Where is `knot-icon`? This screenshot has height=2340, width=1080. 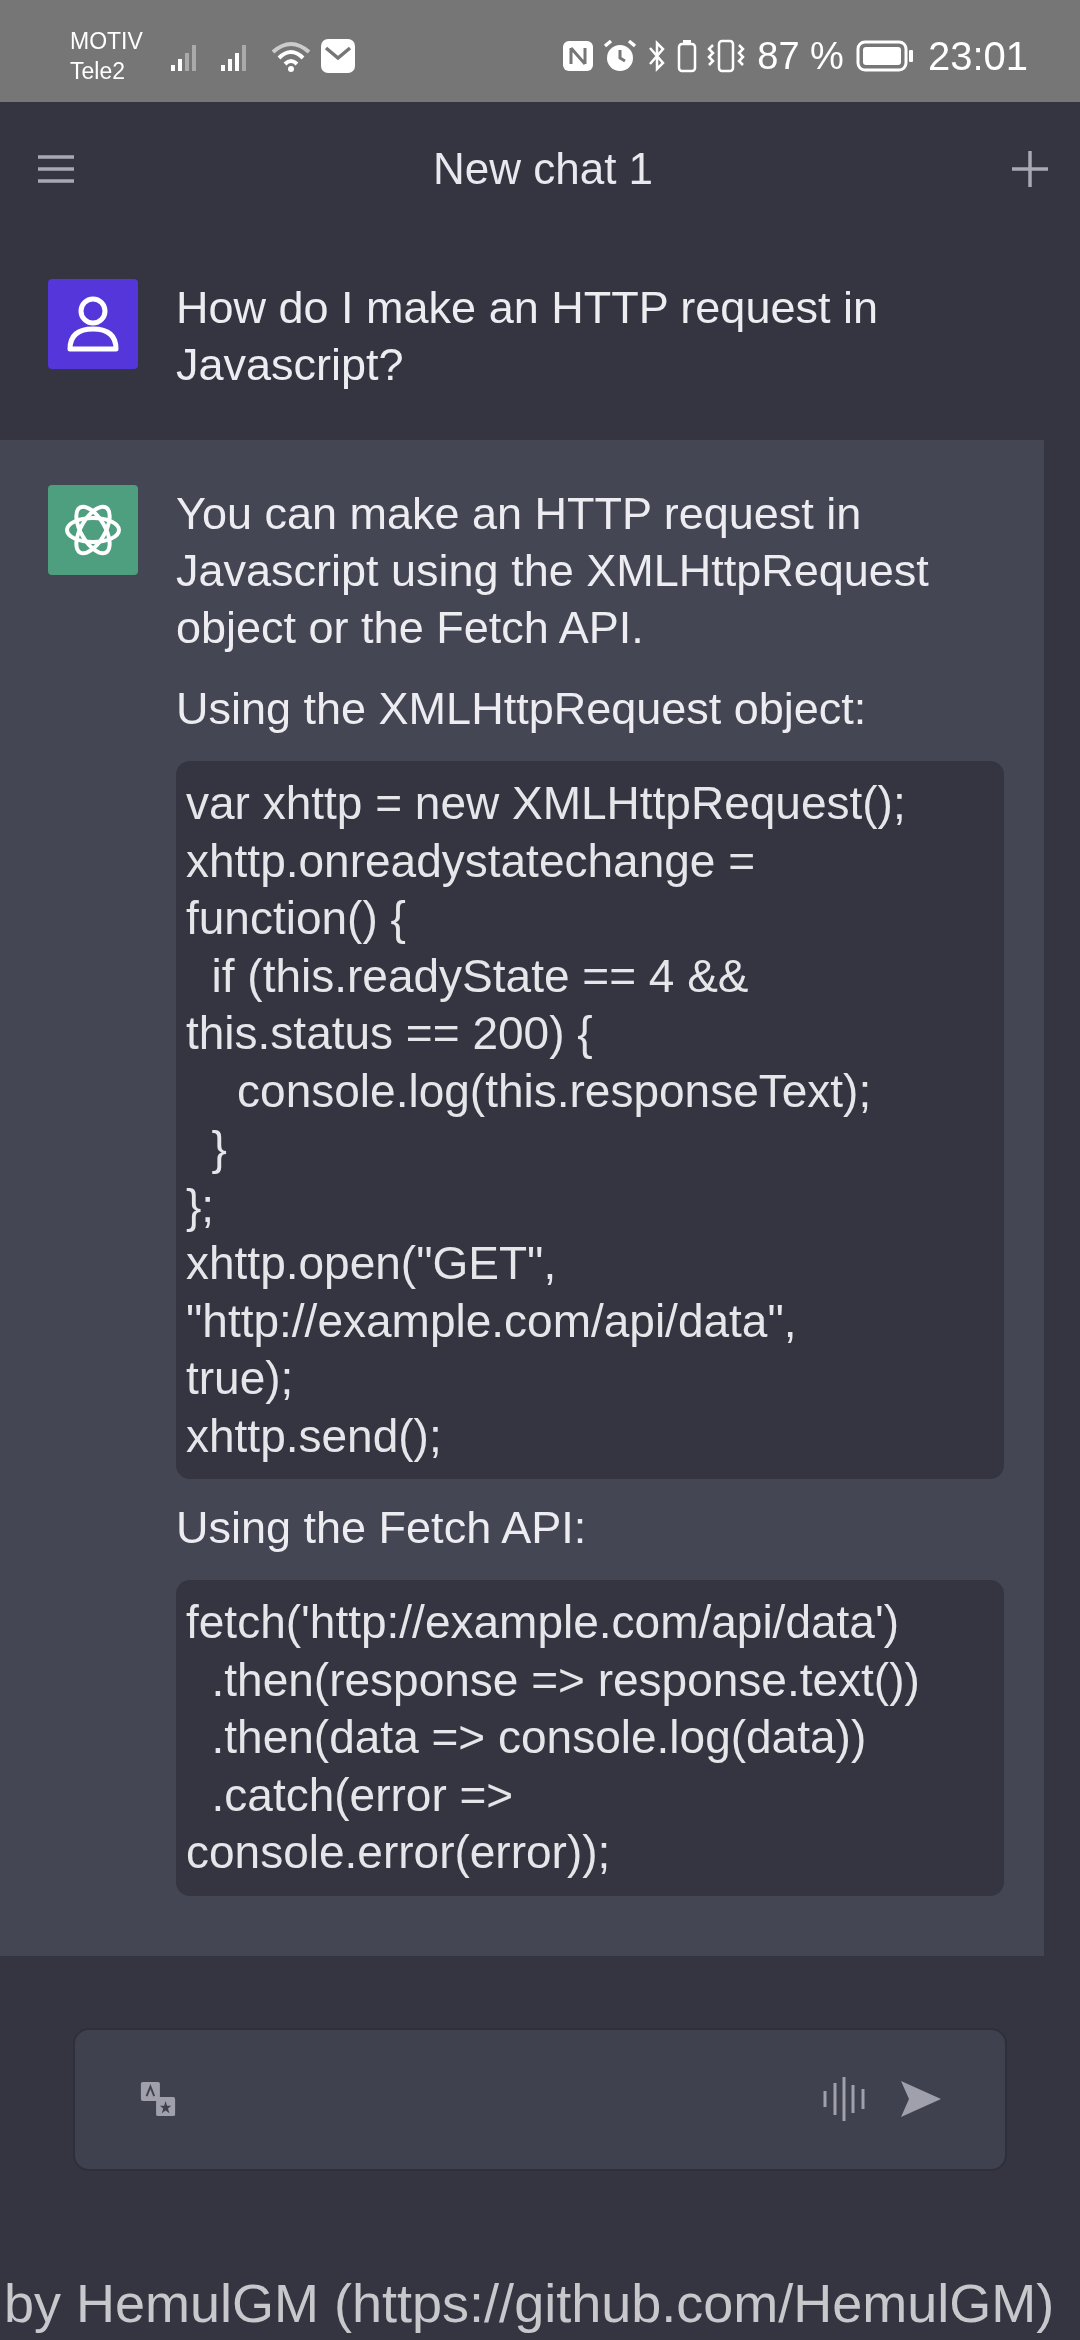
knot-icon is located at coordinates (93, 530).